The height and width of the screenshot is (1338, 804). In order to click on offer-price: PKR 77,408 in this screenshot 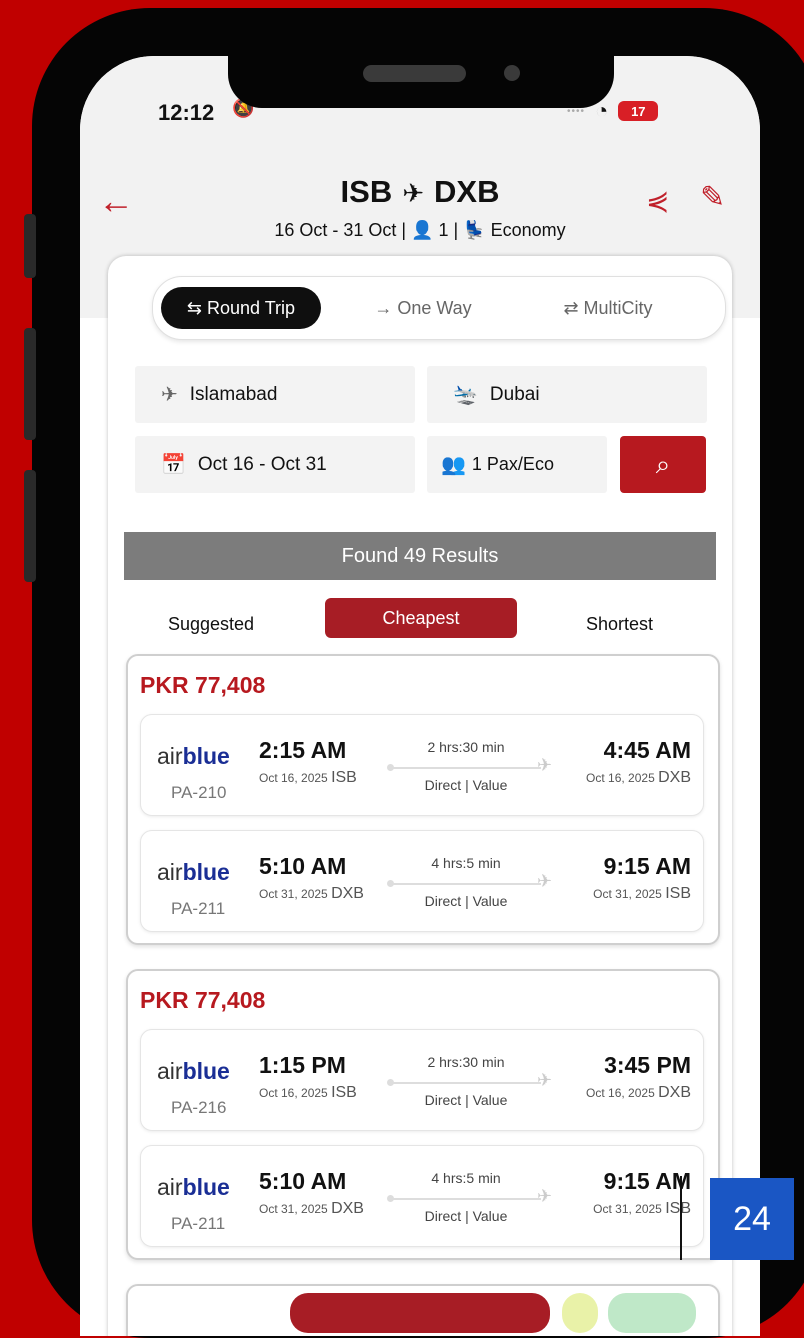, I will do `click(203, 1000)`.